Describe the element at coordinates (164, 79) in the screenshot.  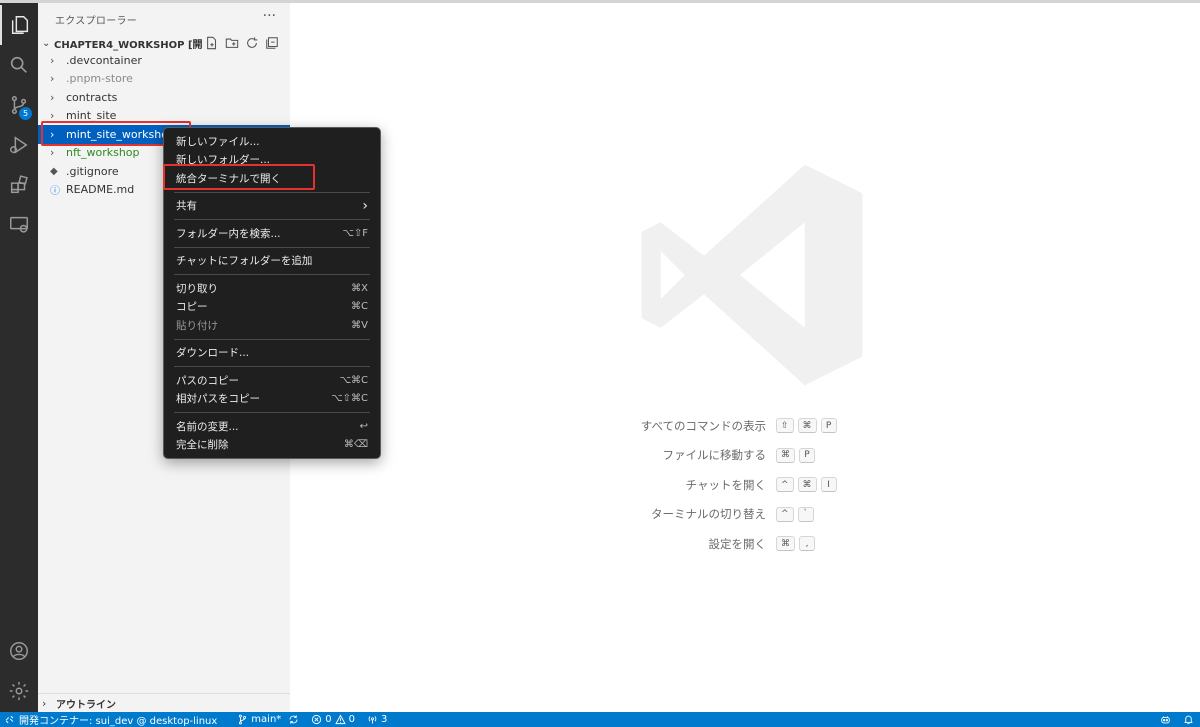
I see `tree-item-pnpm-store: › .pnpm-store` at that location.